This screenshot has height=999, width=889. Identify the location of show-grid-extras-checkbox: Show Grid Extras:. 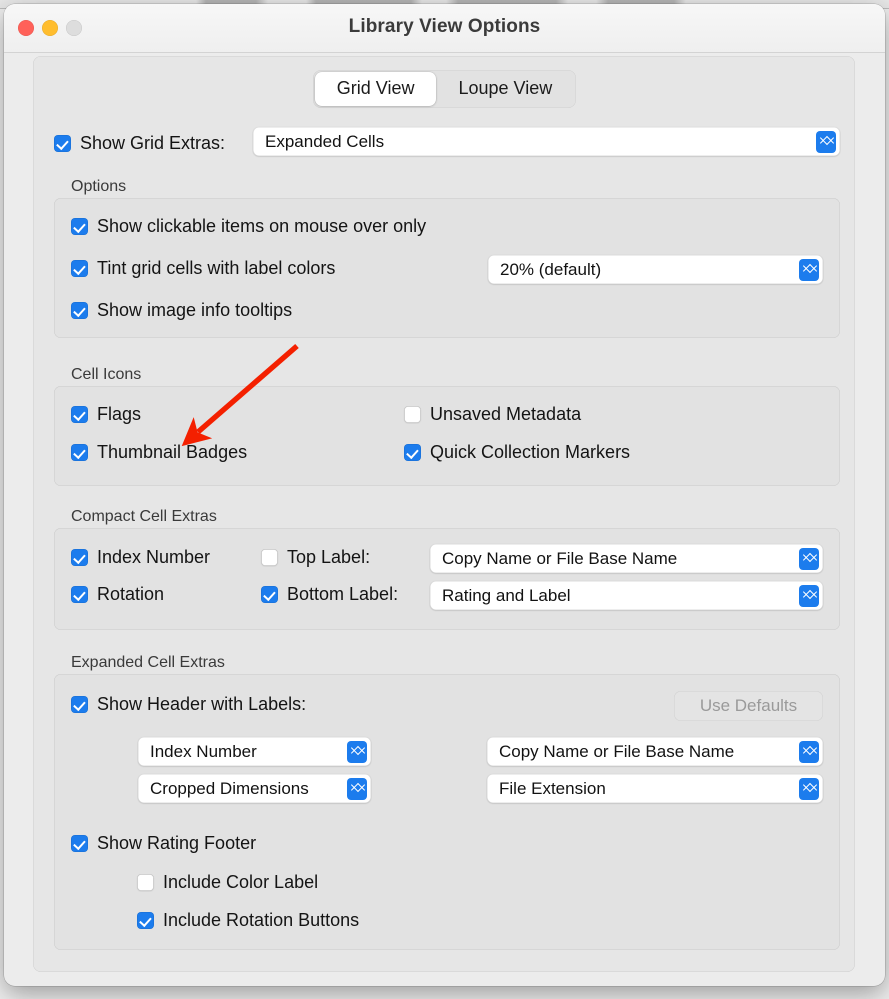
(139, 143).